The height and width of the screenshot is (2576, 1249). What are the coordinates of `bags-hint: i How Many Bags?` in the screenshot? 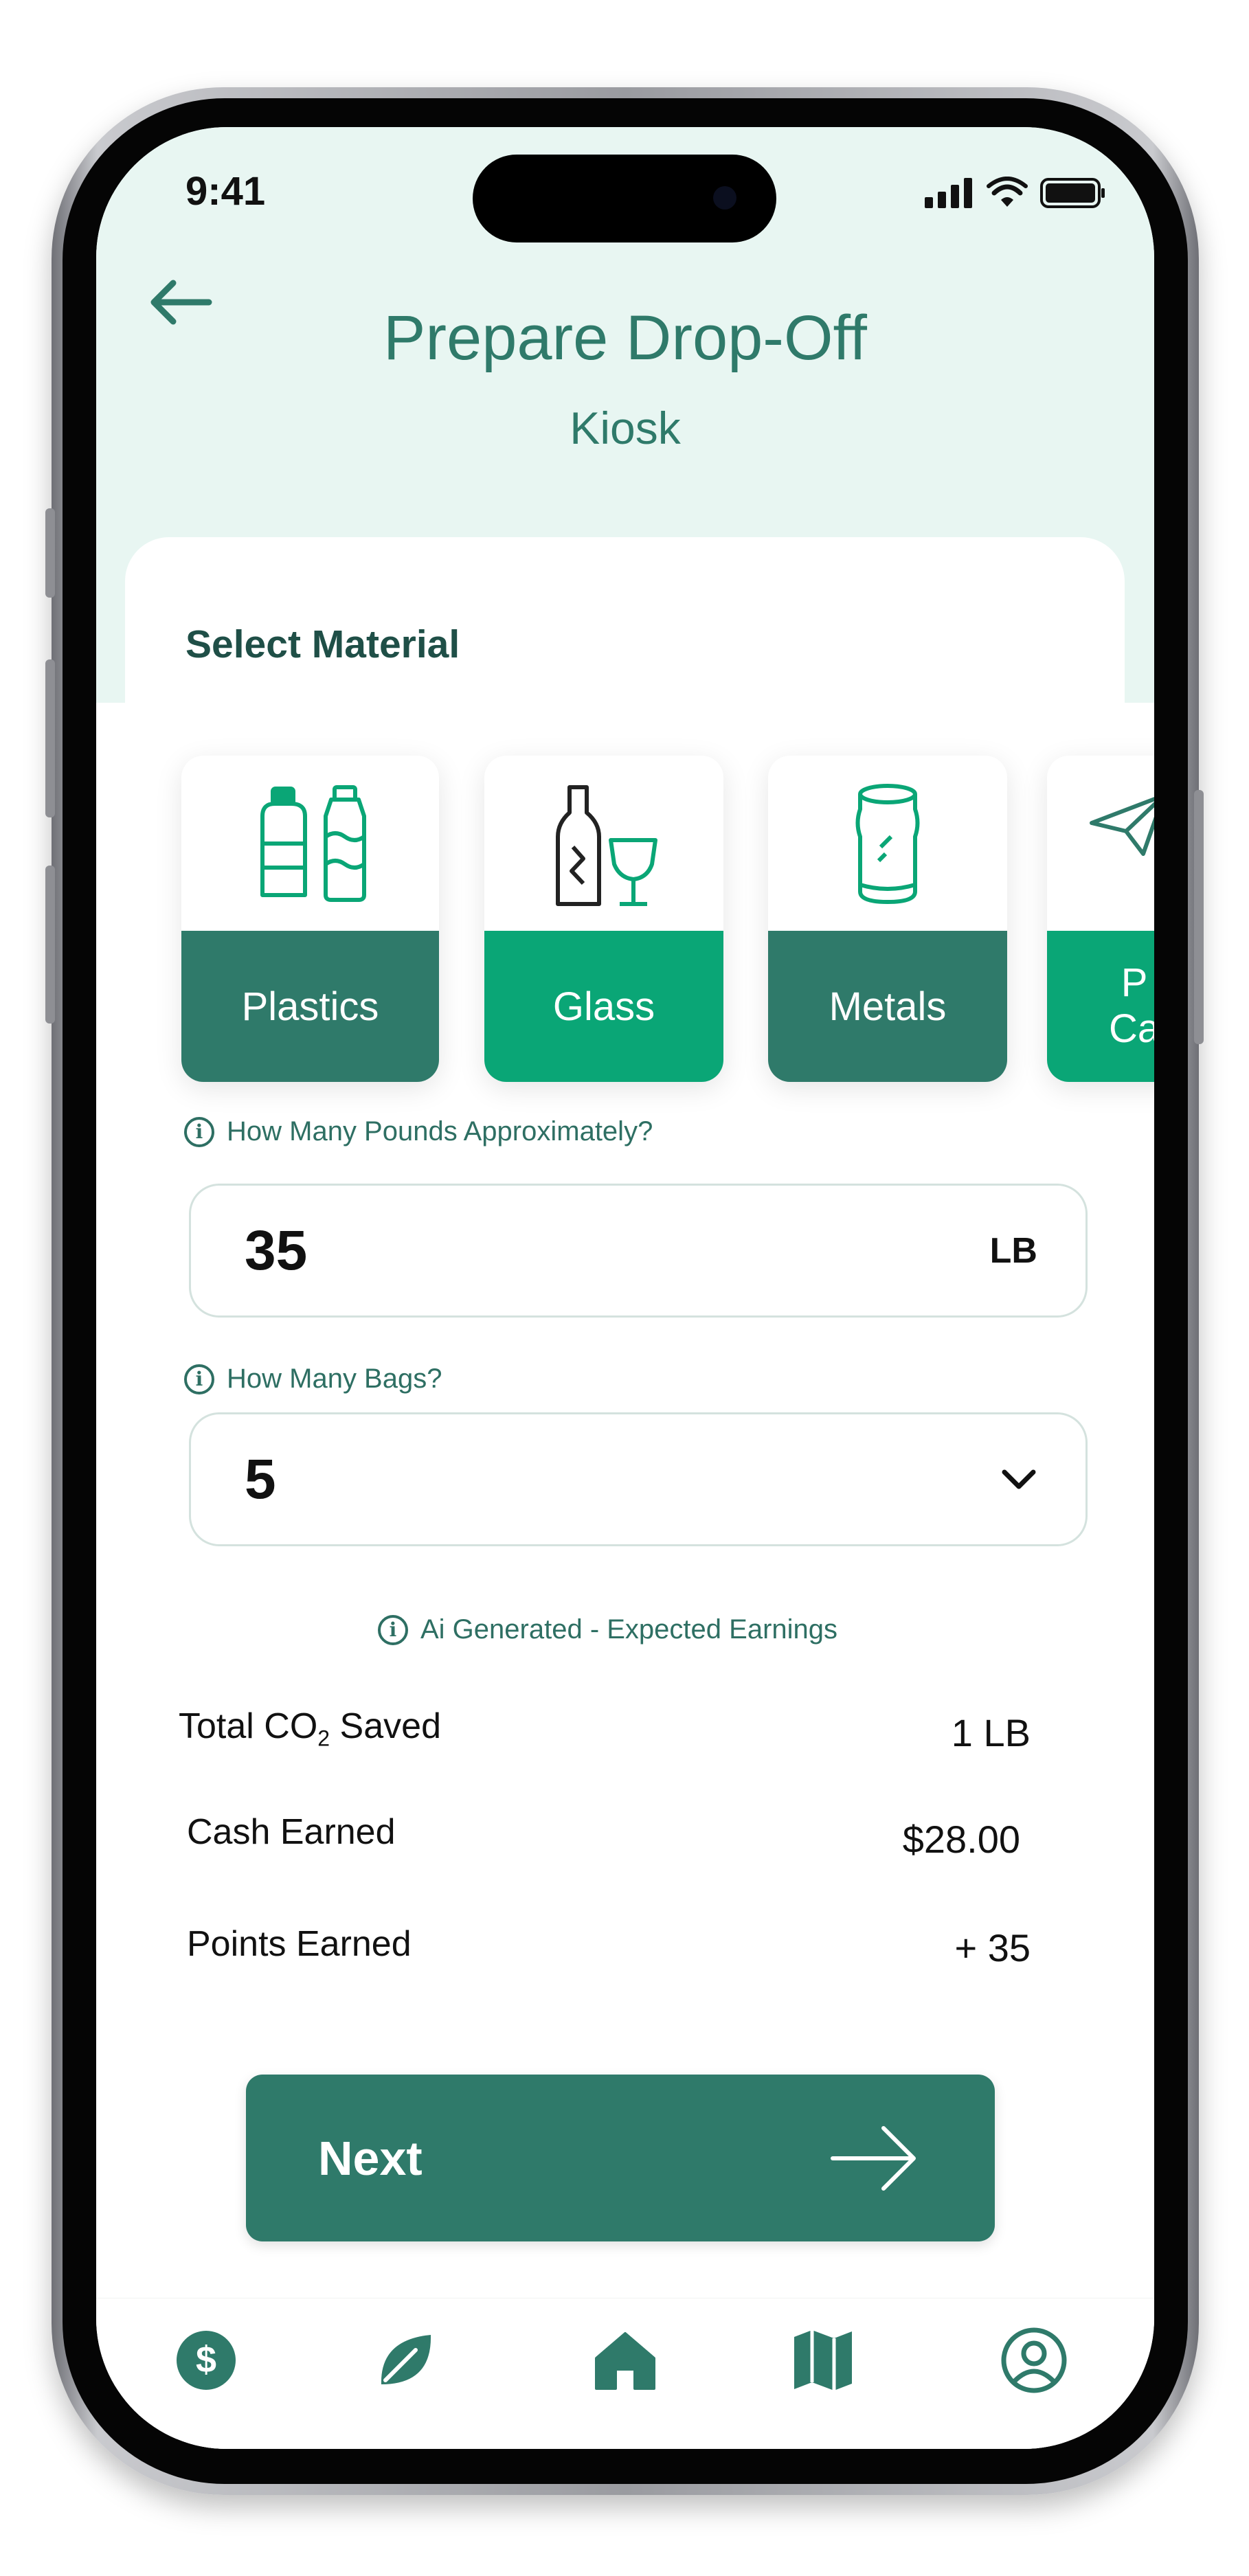 It's located at (313, 1379).